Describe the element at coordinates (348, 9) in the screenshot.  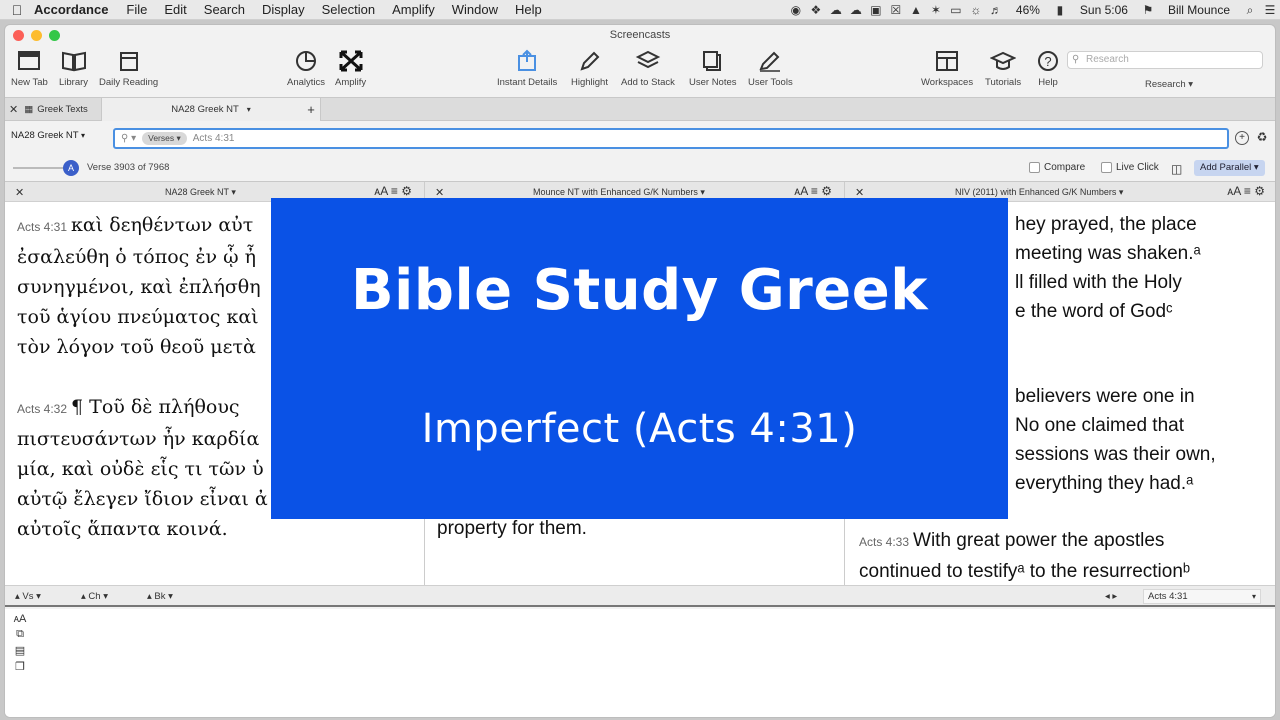
I see `menu-selection: Selection` at that location.